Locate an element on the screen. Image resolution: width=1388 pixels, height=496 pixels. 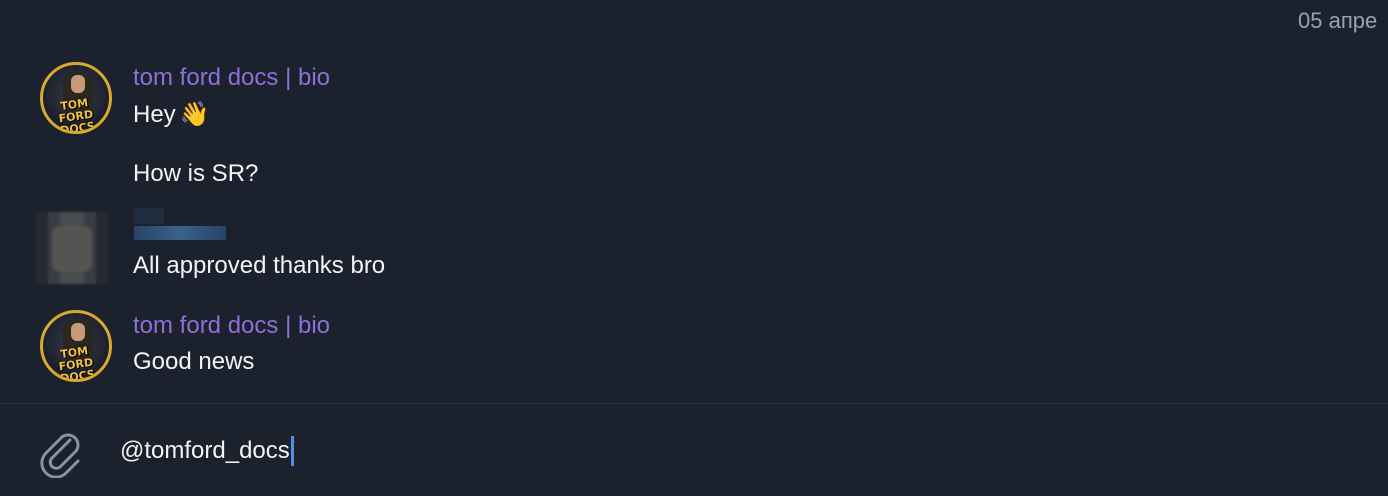
message-line: Hey is located at coordinates (154, 114).